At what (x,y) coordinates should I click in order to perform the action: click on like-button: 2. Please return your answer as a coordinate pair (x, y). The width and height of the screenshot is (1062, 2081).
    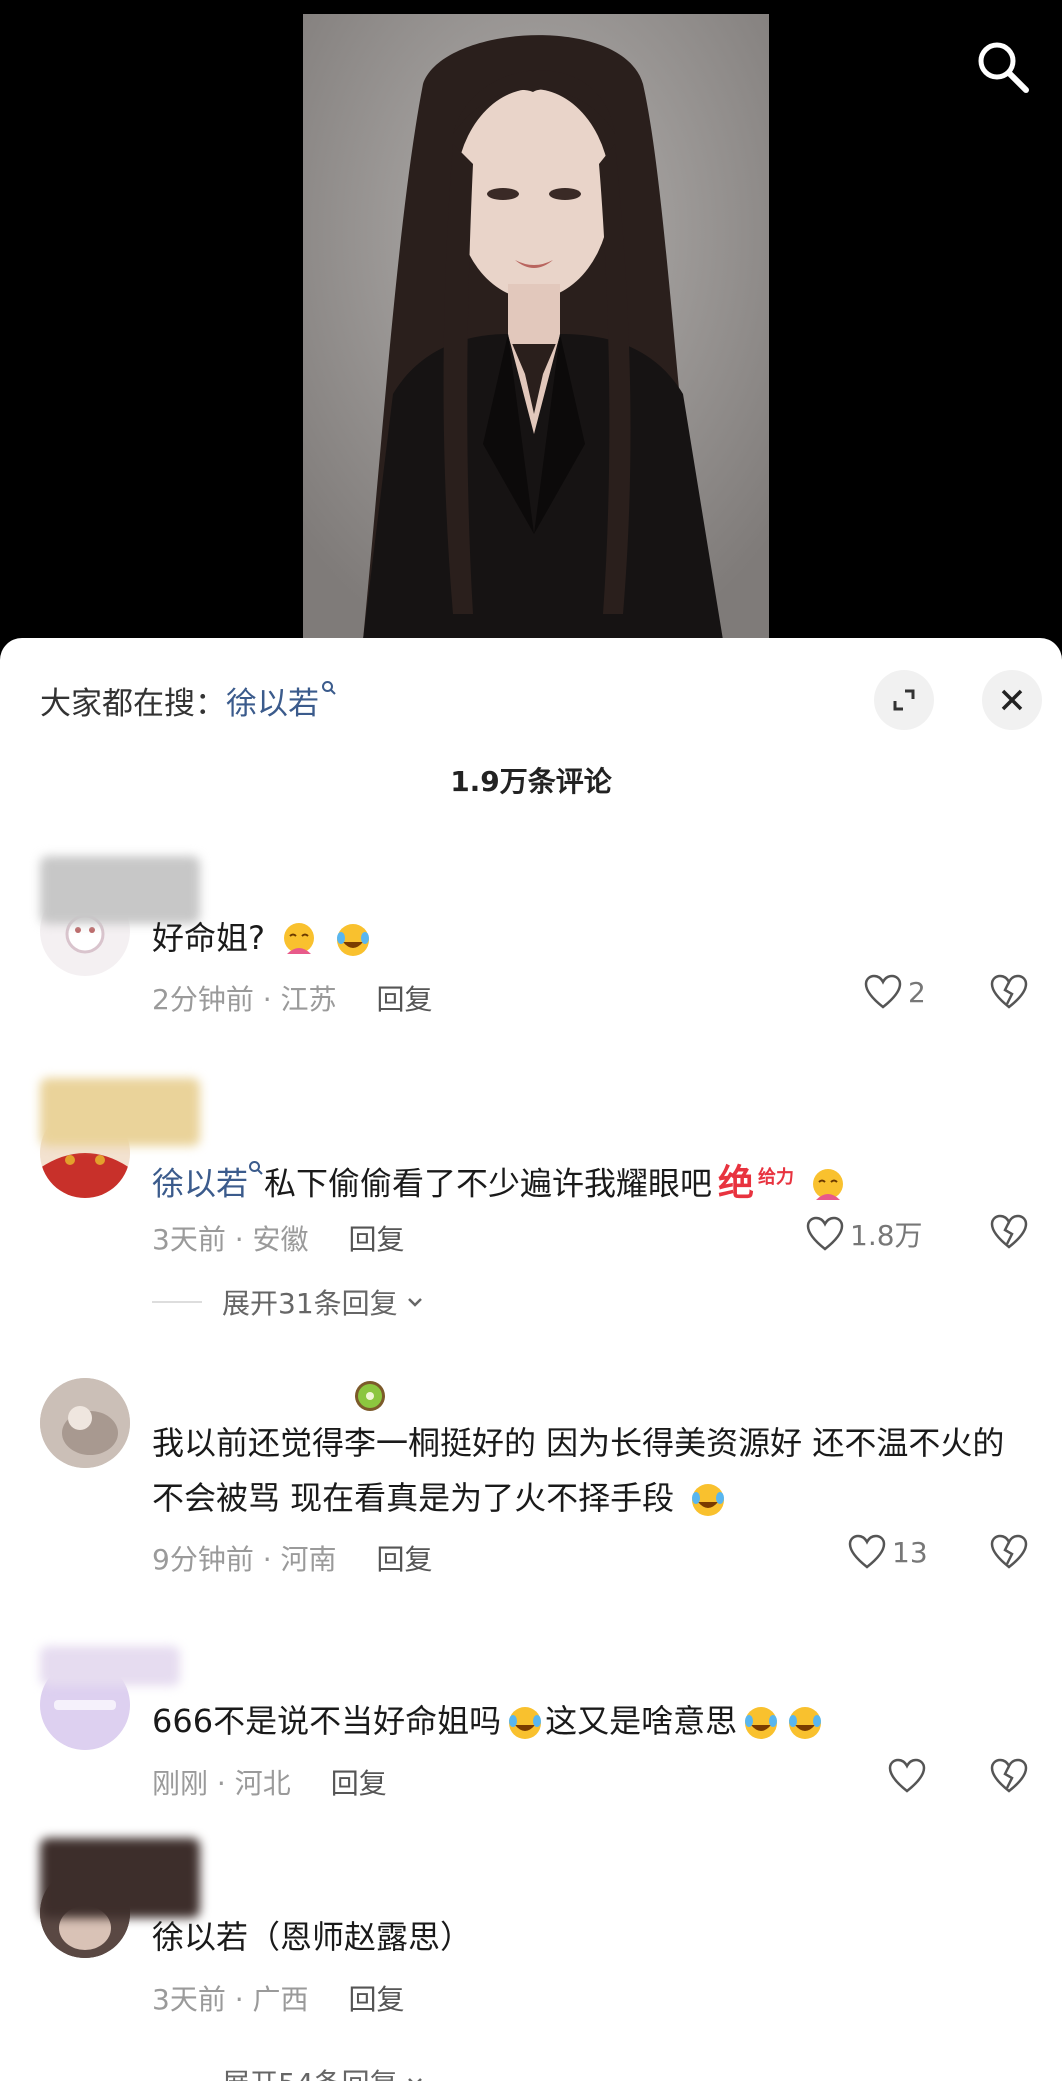
    Looking at the image, I should click on (895, 992).